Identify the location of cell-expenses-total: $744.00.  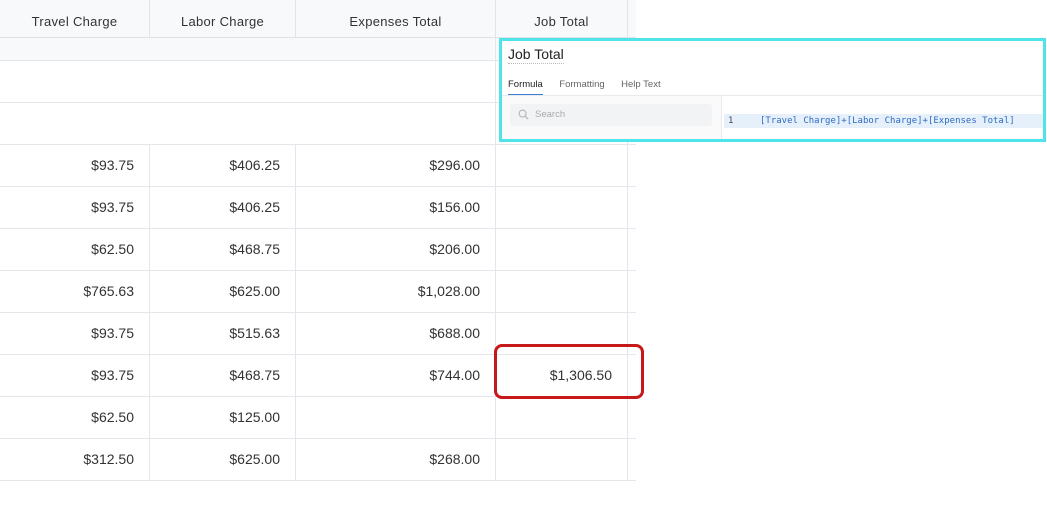
(396, 375).